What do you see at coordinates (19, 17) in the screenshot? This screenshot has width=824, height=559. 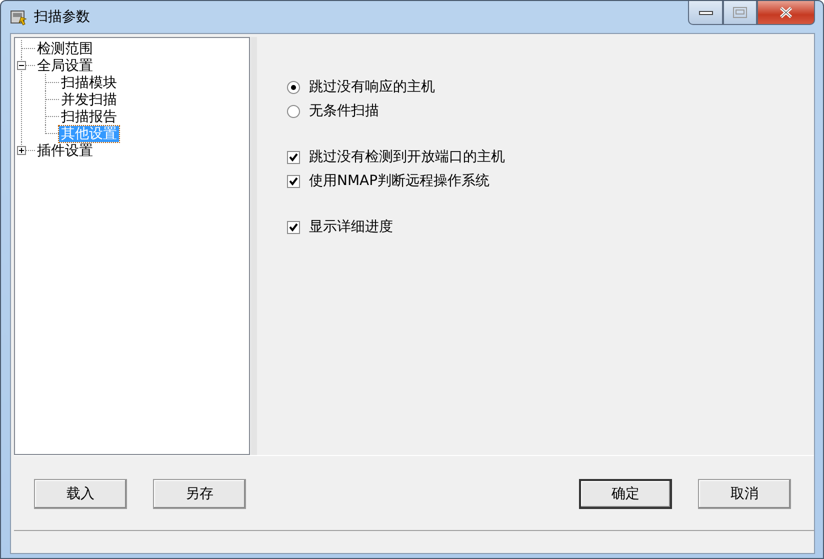 I see `app-icon` at bounding box center [19, 17].